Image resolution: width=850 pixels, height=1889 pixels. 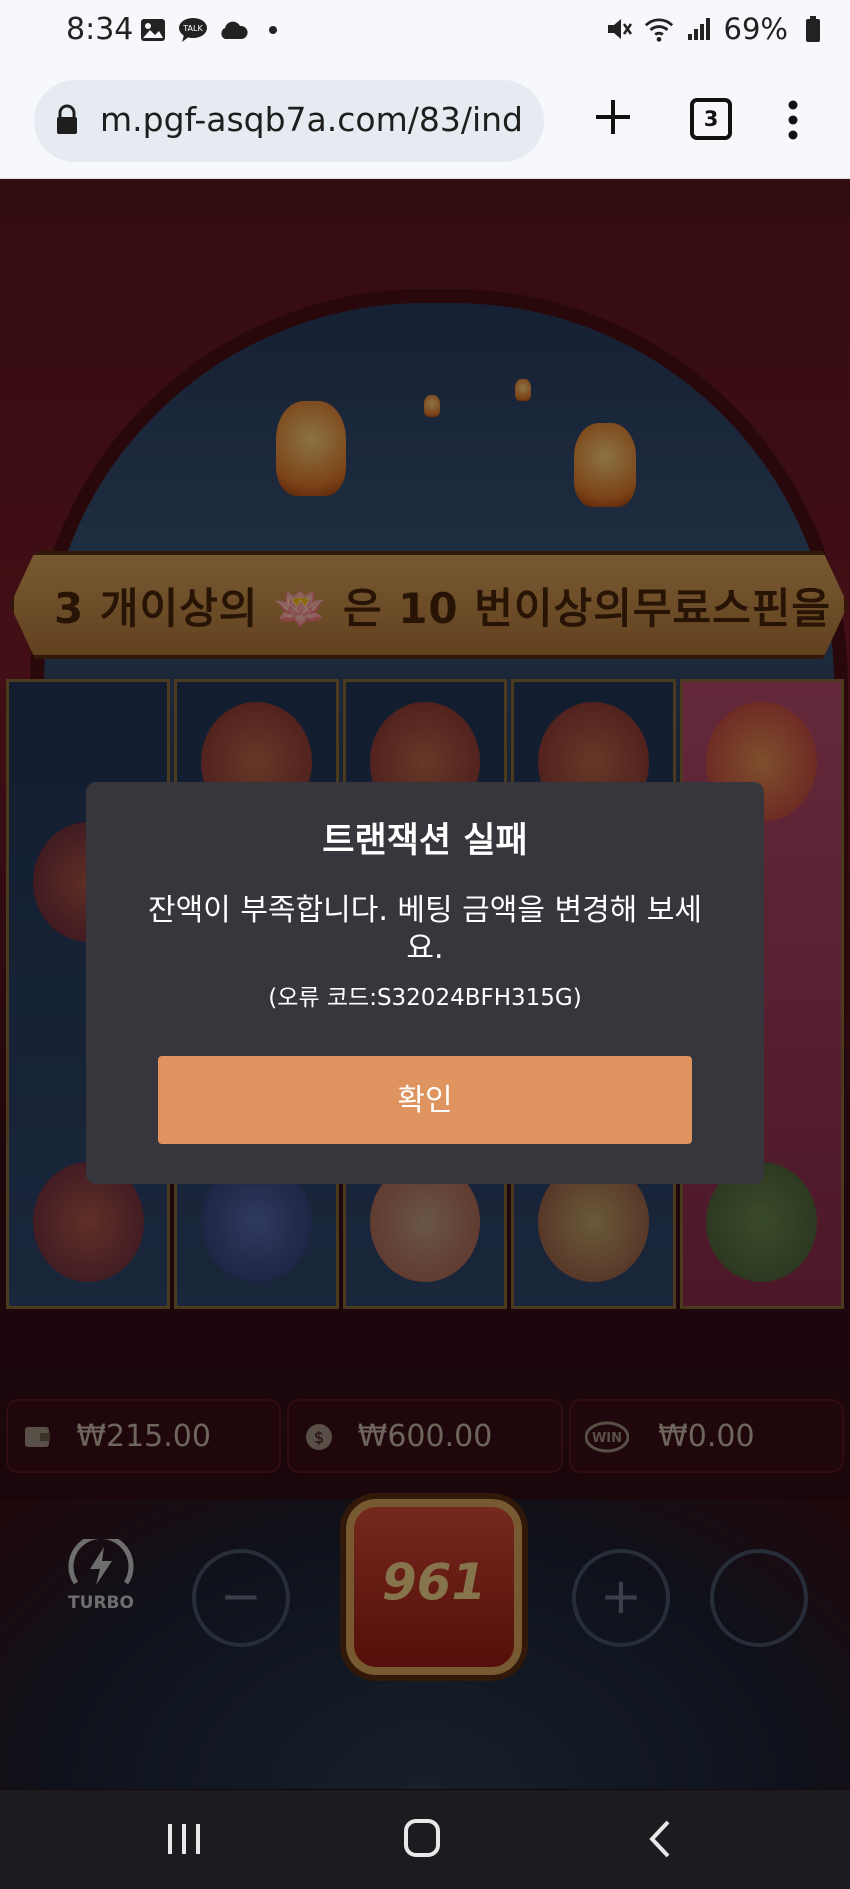 What do you see at coordinates (425, 998) in the screenshot?
I see `dialog-error-code: (오류 코드:S32024BFH315G)` at bounding box center [425, 998].